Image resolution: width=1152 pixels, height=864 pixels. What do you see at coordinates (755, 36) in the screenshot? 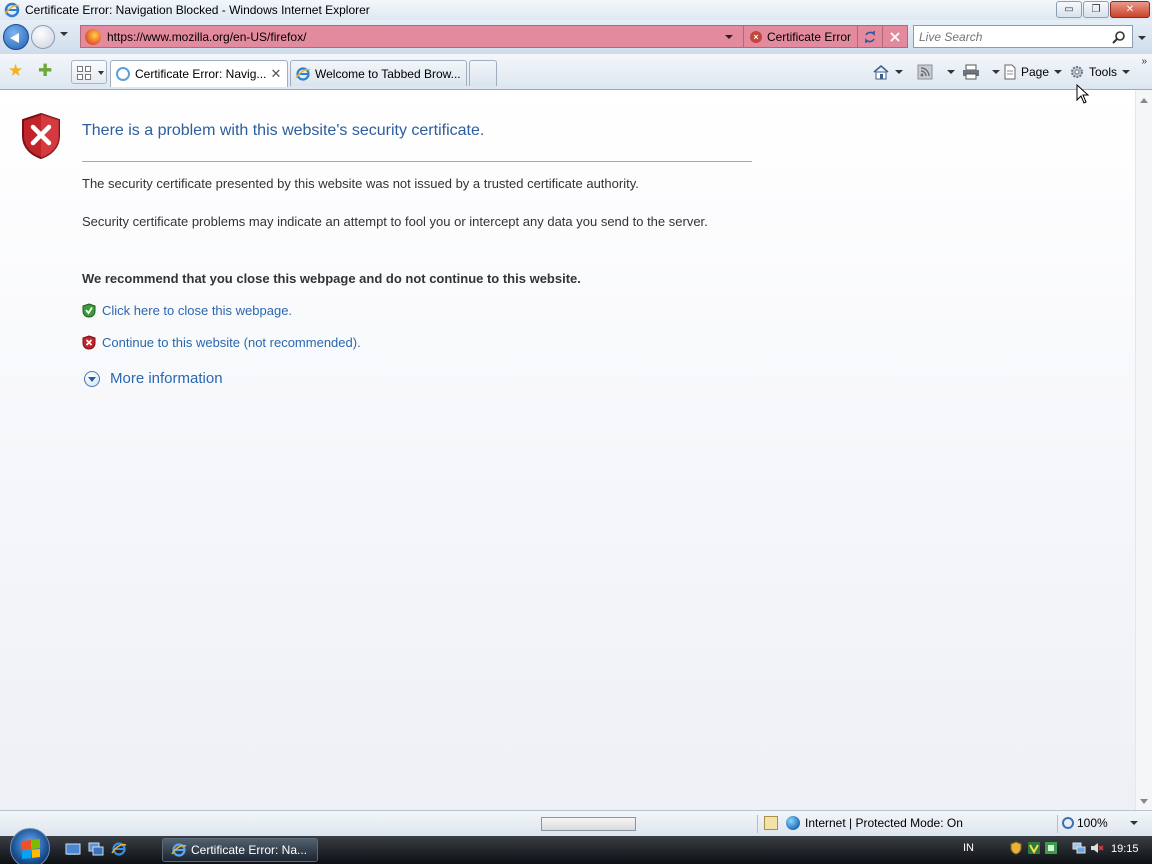
I see `certificate-error-icon: ×` at bounding box center [755, 36].